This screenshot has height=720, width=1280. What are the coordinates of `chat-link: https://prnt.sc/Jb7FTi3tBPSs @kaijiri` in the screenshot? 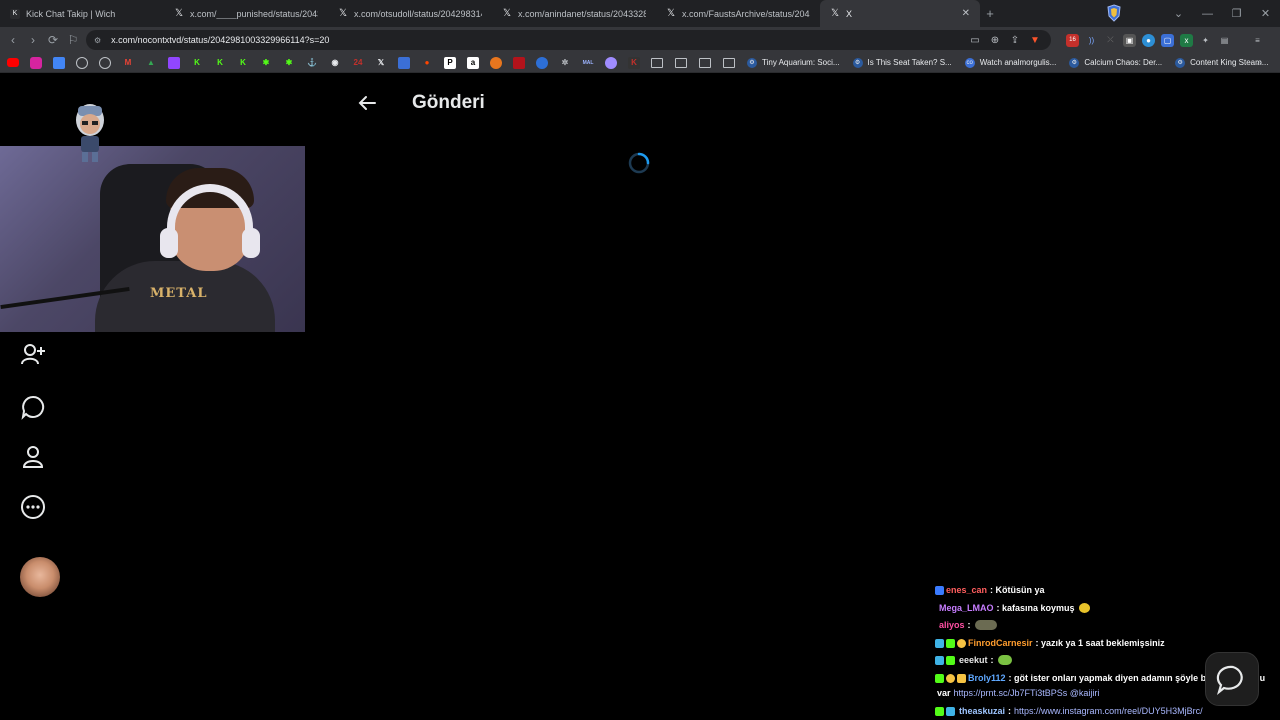 It's located at (1027, 693).